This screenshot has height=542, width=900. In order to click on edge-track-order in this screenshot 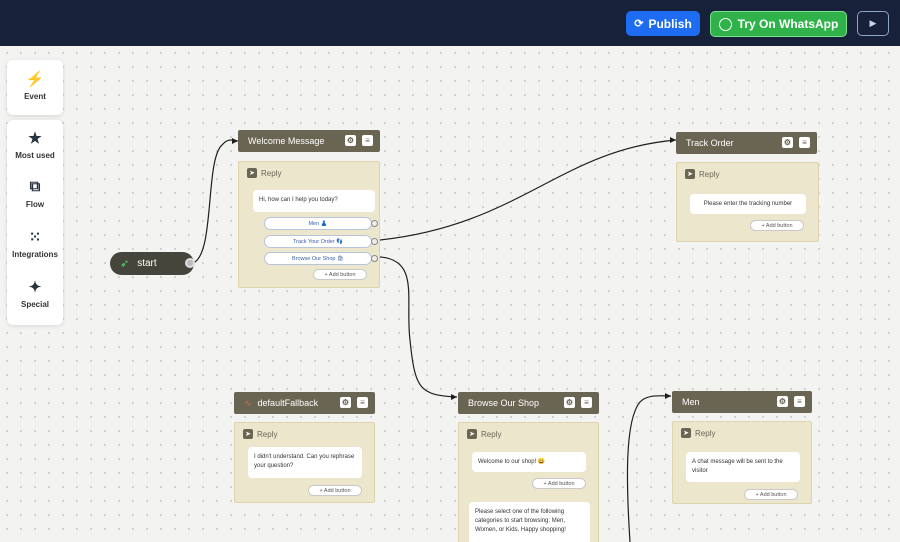, I will do `click(528, 190)`.